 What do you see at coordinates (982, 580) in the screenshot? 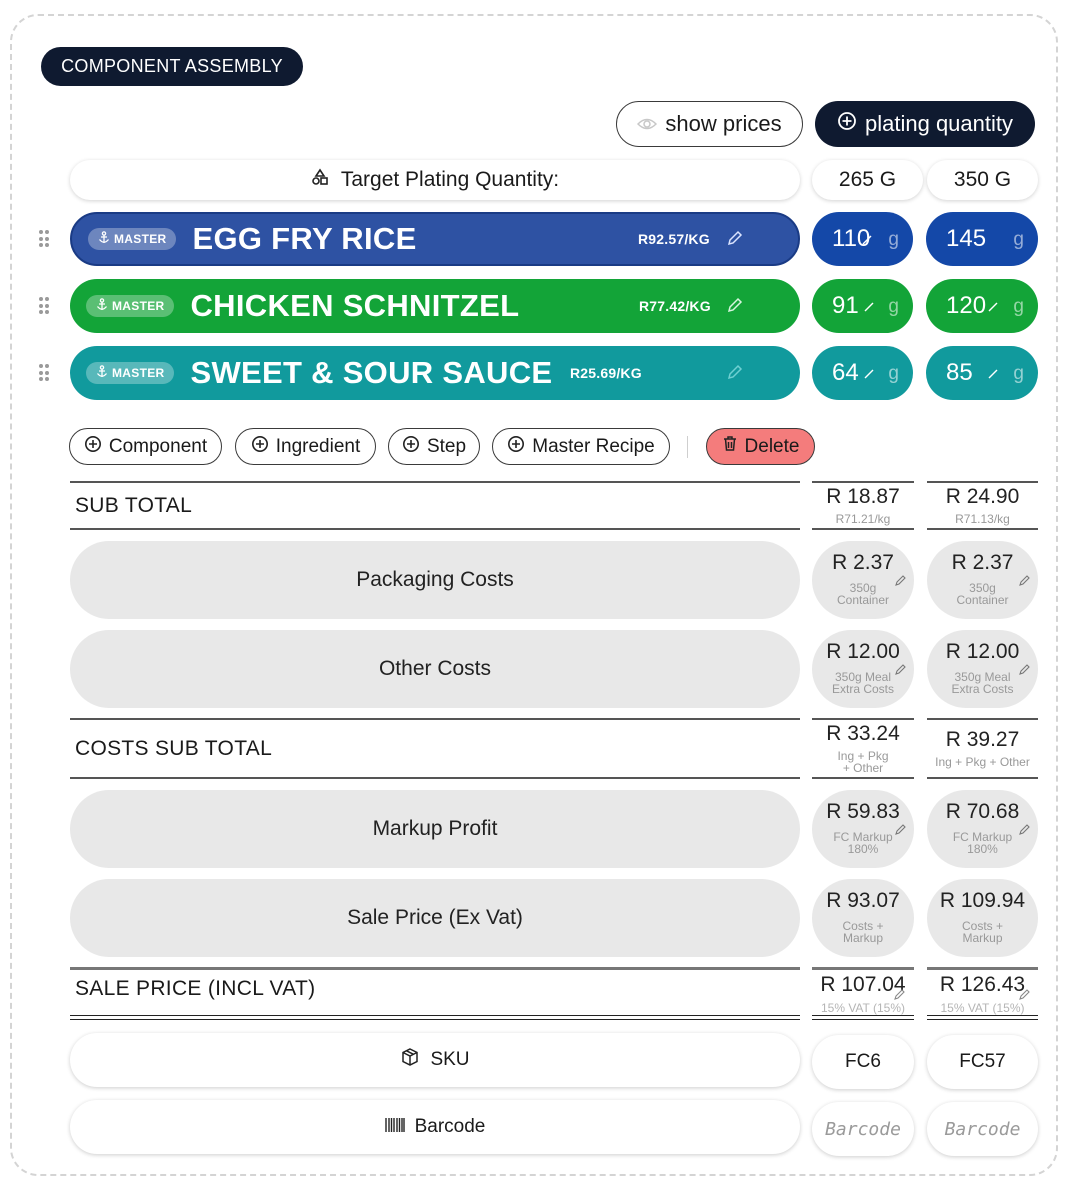
I see `packaging-cost-2: R 2.37 350g Container` at bounding box center [982, 580].